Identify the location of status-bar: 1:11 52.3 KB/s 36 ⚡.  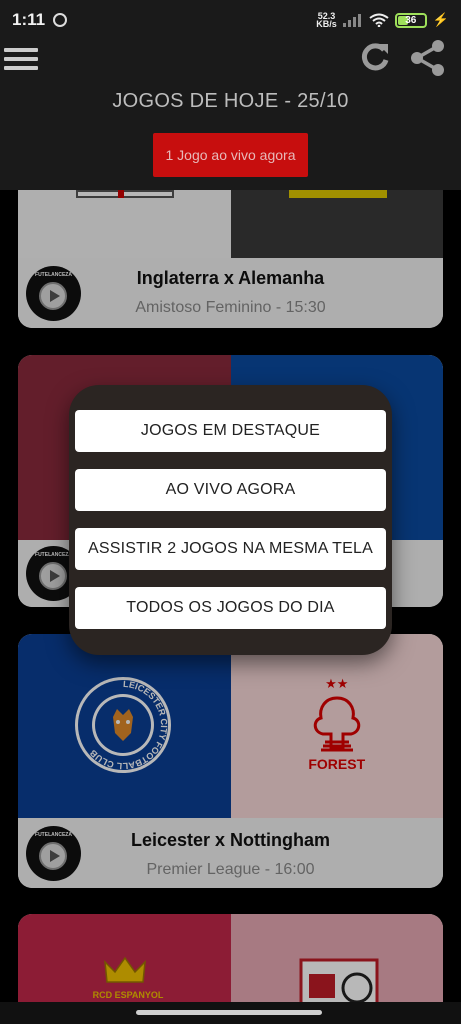
(230, 20).